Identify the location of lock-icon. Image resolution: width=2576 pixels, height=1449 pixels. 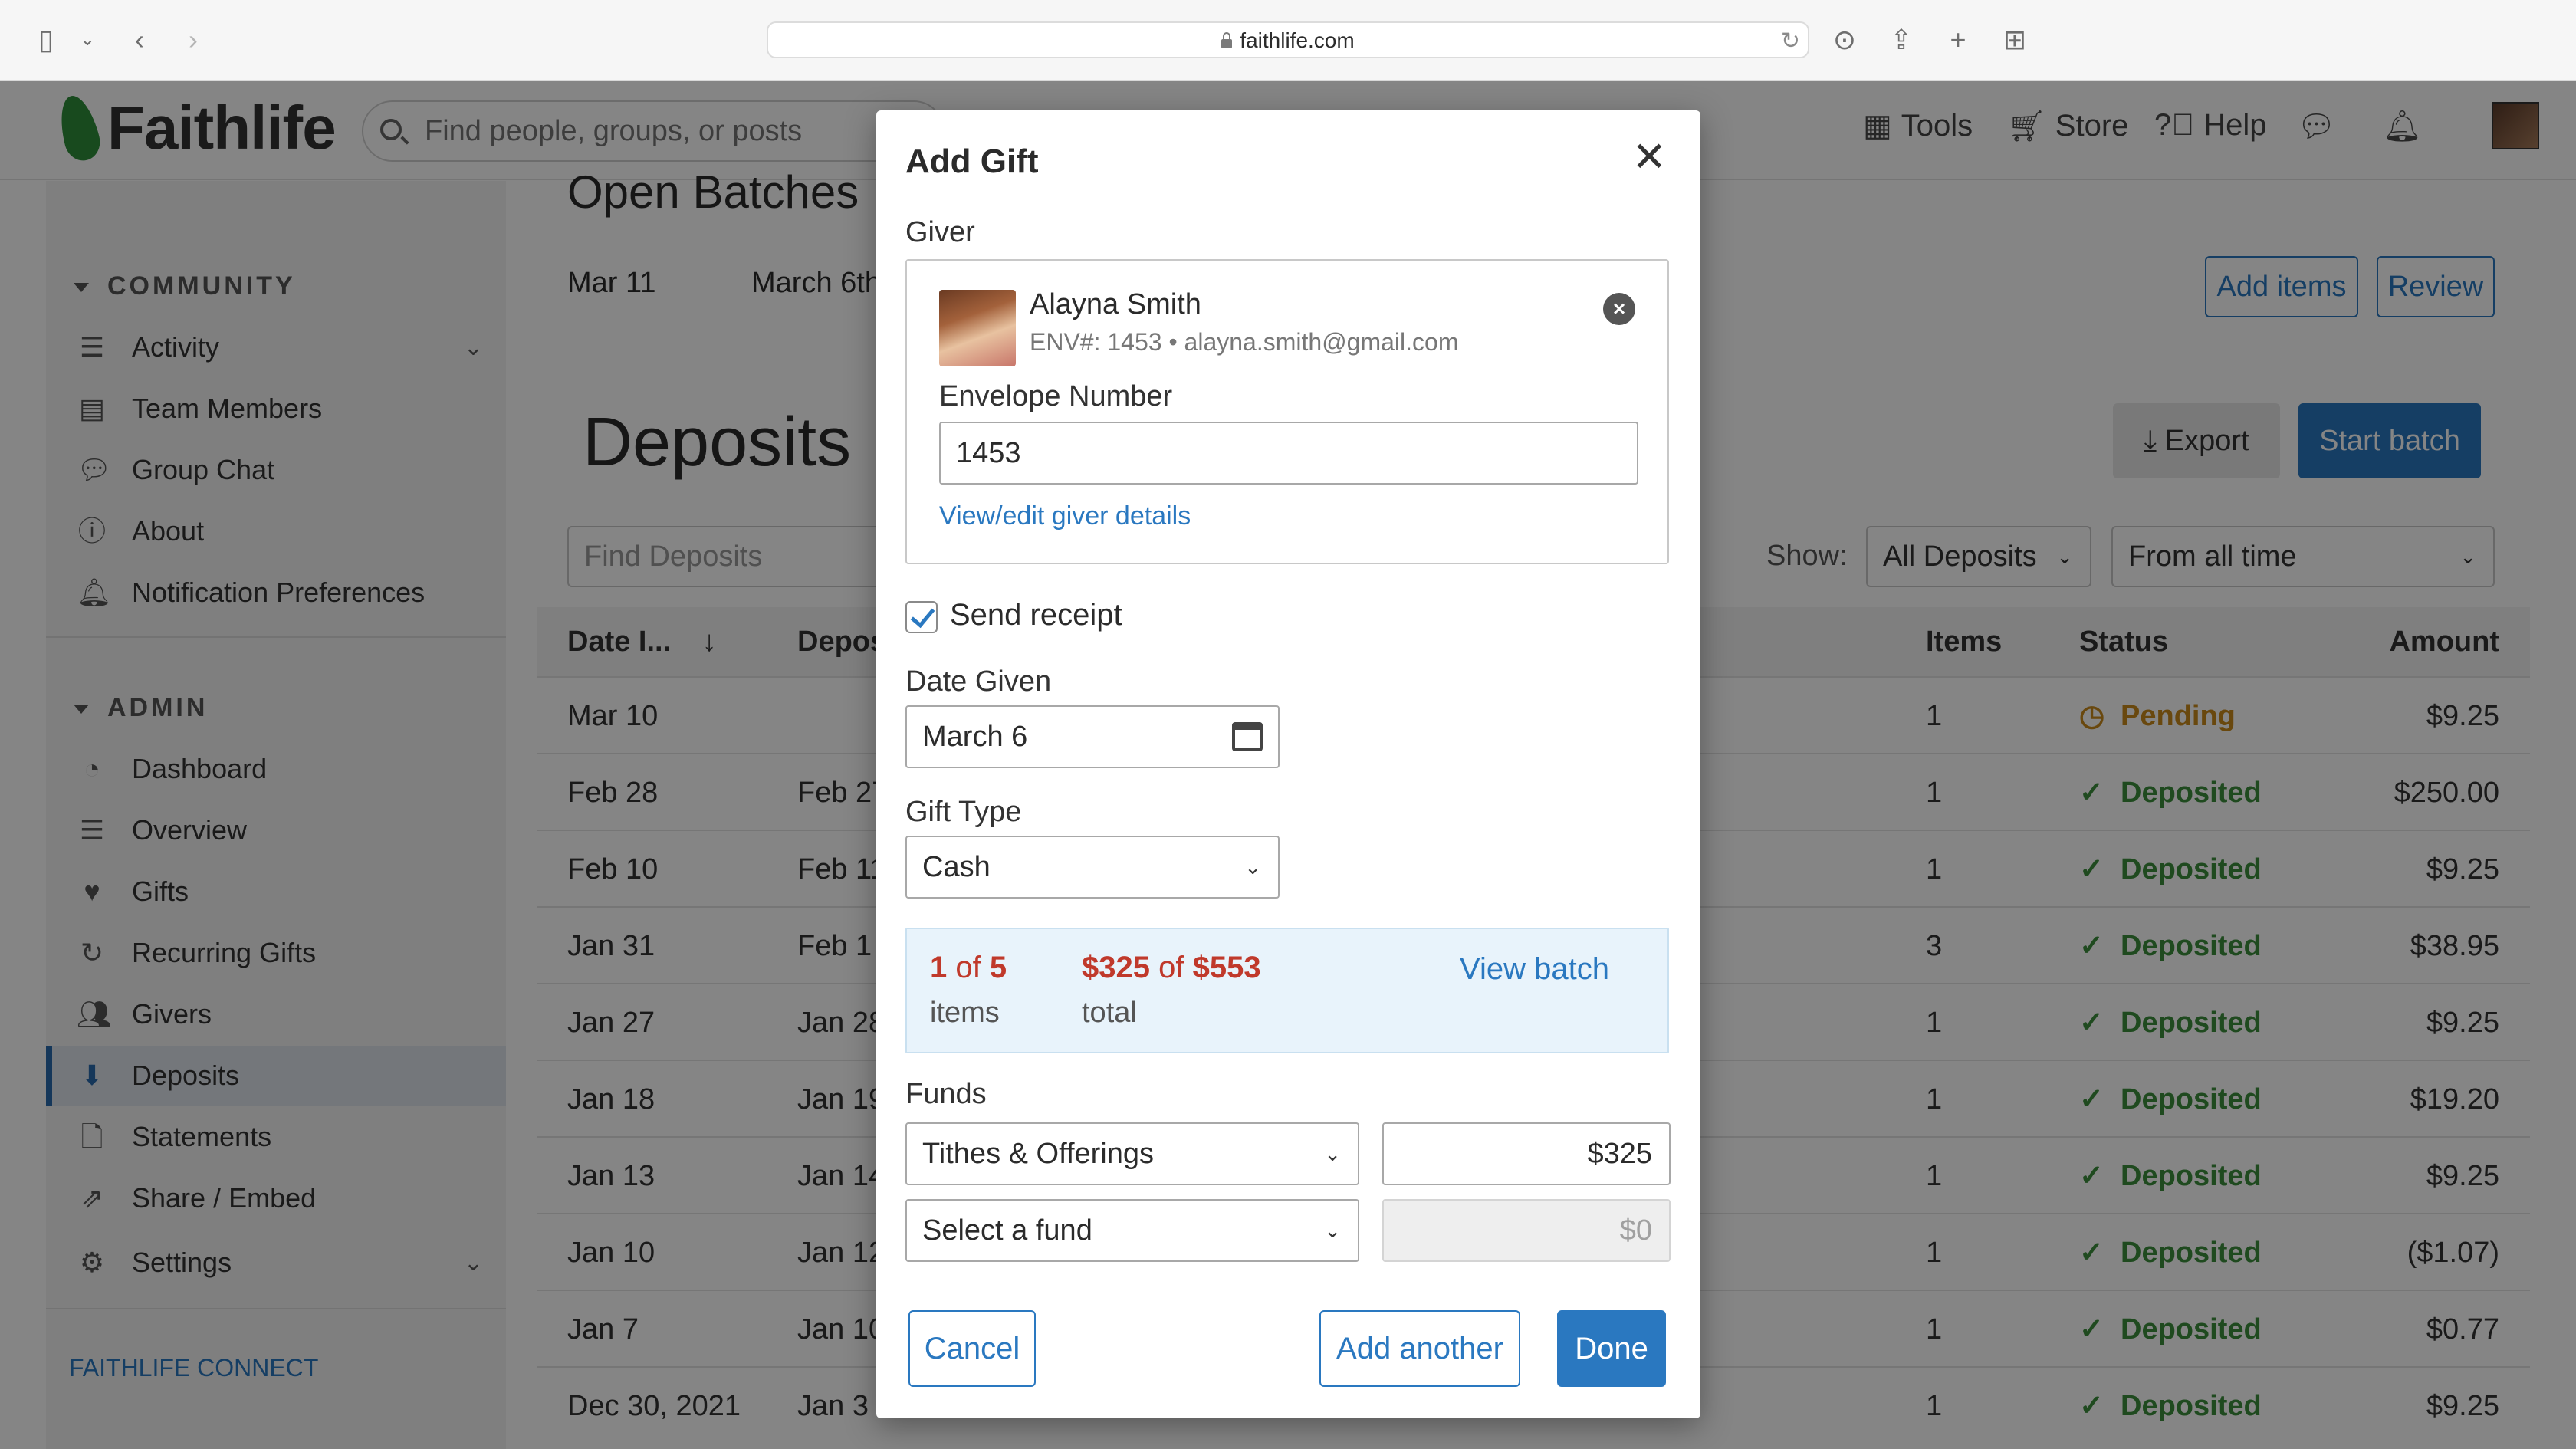
(1227, 40).